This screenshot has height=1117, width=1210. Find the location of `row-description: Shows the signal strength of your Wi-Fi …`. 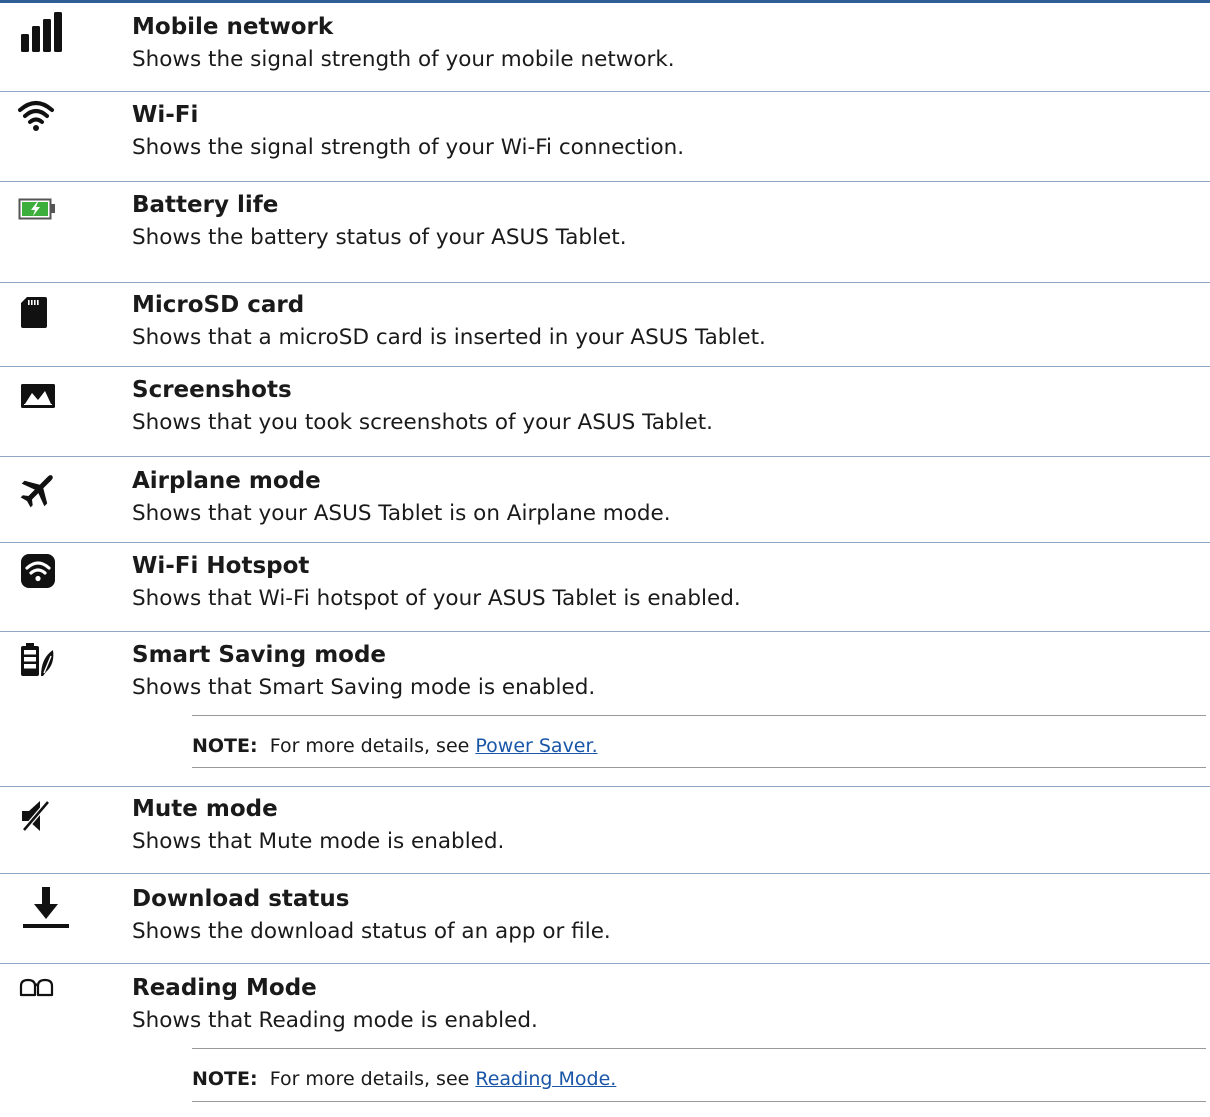

row-description: Shows the signal strength of your Wi-Fi … is located at coordinates (408, 147).